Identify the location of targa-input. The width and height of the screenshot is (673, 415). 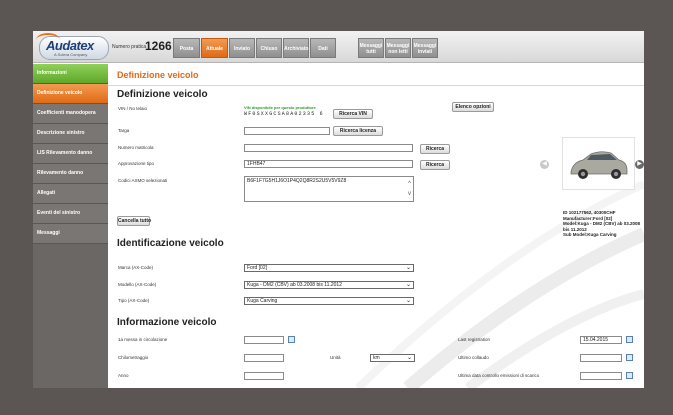
(287, 131).